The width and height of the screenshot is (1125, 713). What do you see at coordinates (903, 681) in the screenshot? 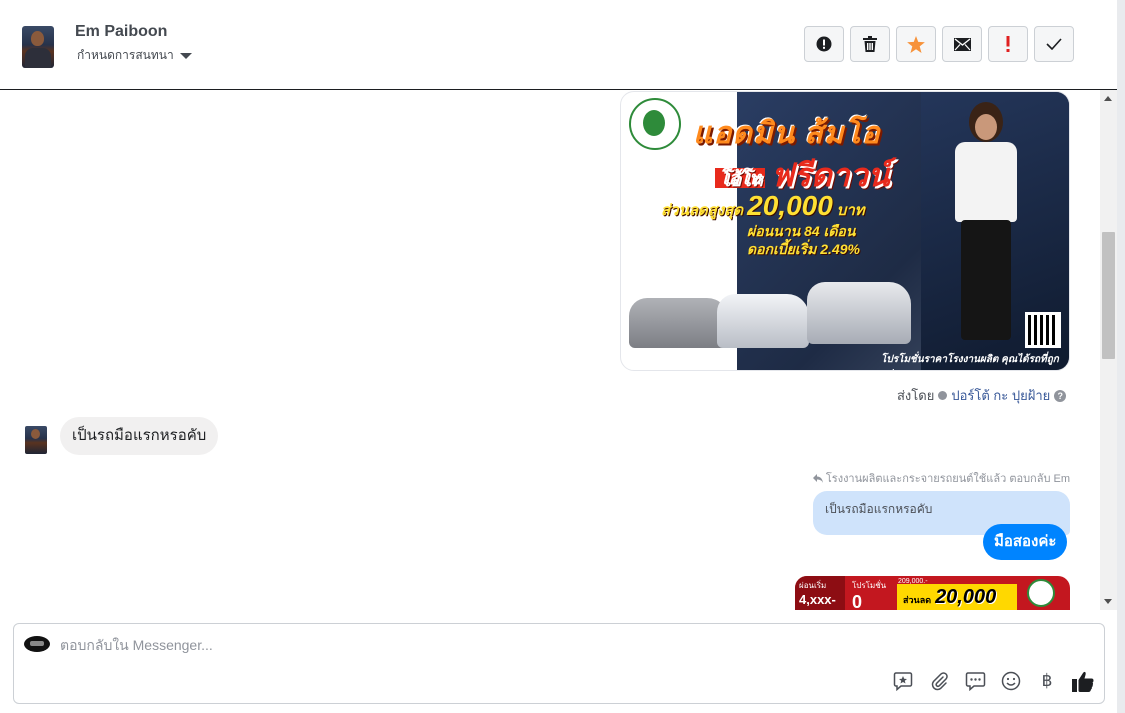
I see `saved-reply-icon` at bounding box center [903, 681].